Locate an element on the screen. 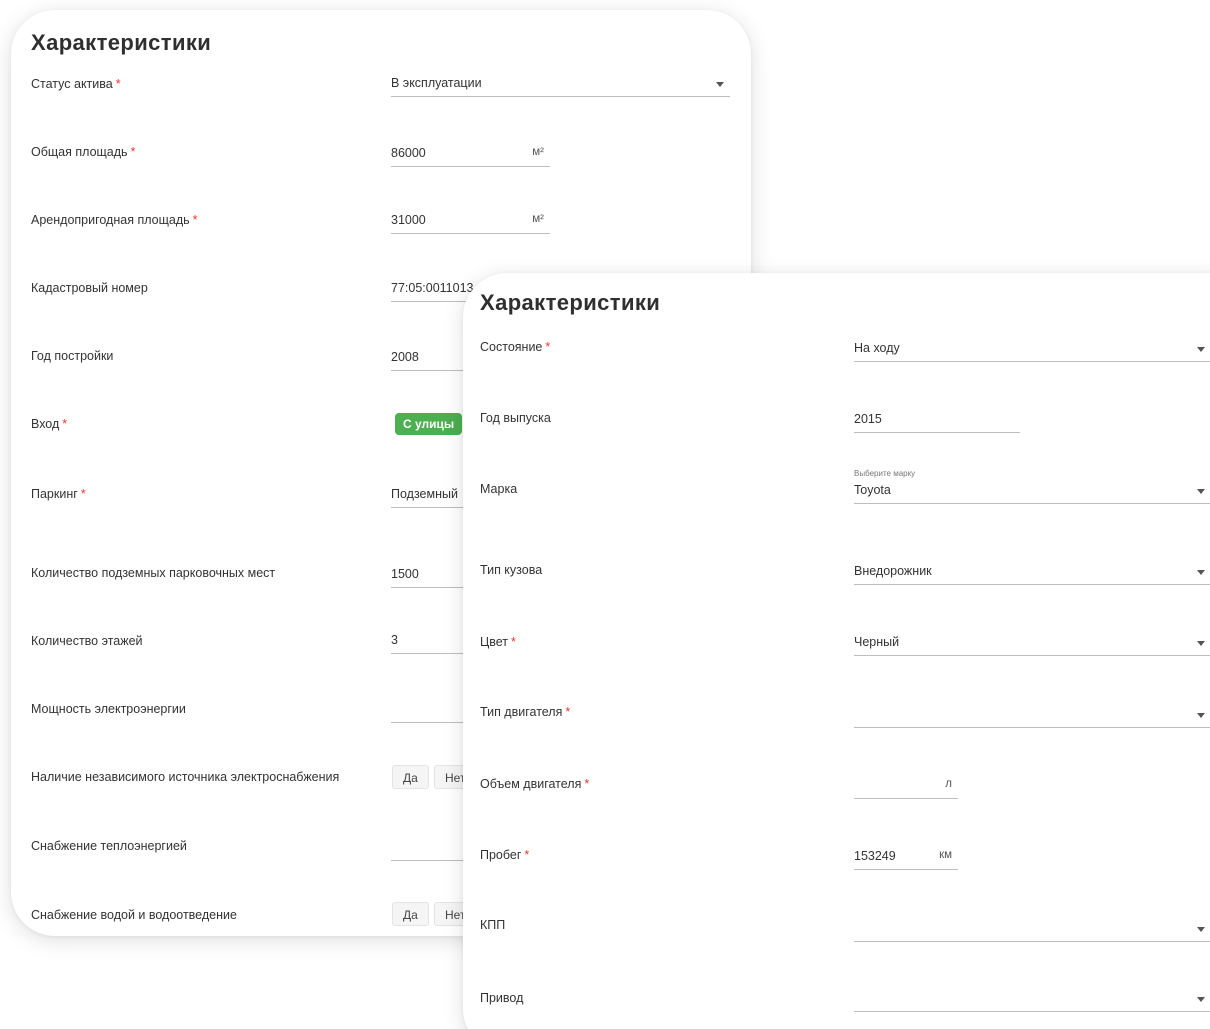 This screenshot has width=1210, height=1029. mileage-input: 153249 км is located at coordinates (906, 858).